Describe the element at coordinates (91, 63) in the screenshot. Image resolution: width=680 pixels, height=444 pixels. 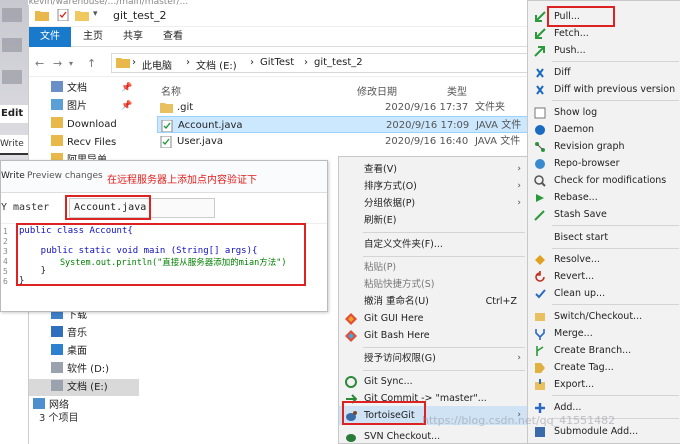
I see `up-arrow-icon: ↑` at that location.